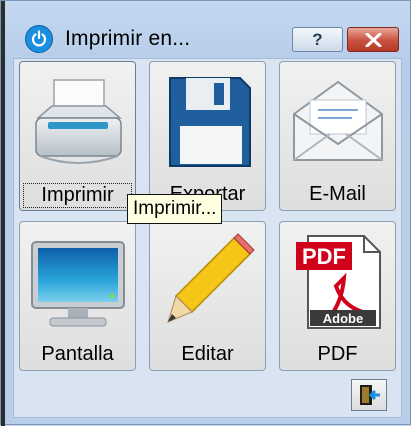 The width and height of the screenshot is (411, 426). Describe the element at coordinates (211, 278) in the screenshot. I see `pencil-icon` at that location.